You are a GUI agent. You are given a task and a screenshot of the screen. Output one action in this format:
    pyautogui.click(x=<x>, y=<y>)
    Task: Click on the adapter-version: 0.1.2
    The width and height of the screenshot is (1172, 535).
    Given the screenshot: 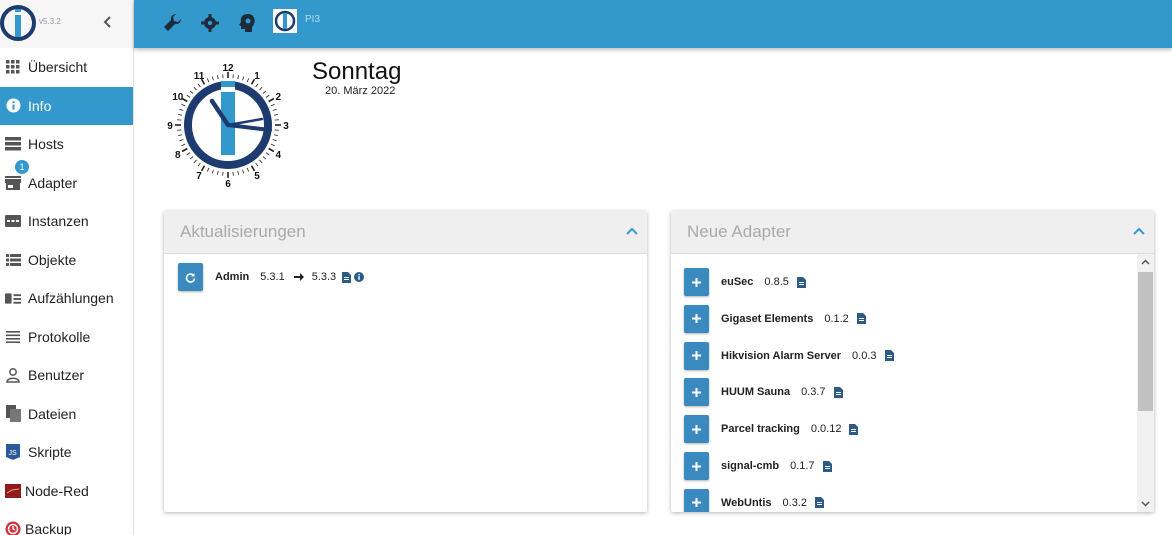 What is the action you would take?
    pyautogui.click(x=836, y=318)
    